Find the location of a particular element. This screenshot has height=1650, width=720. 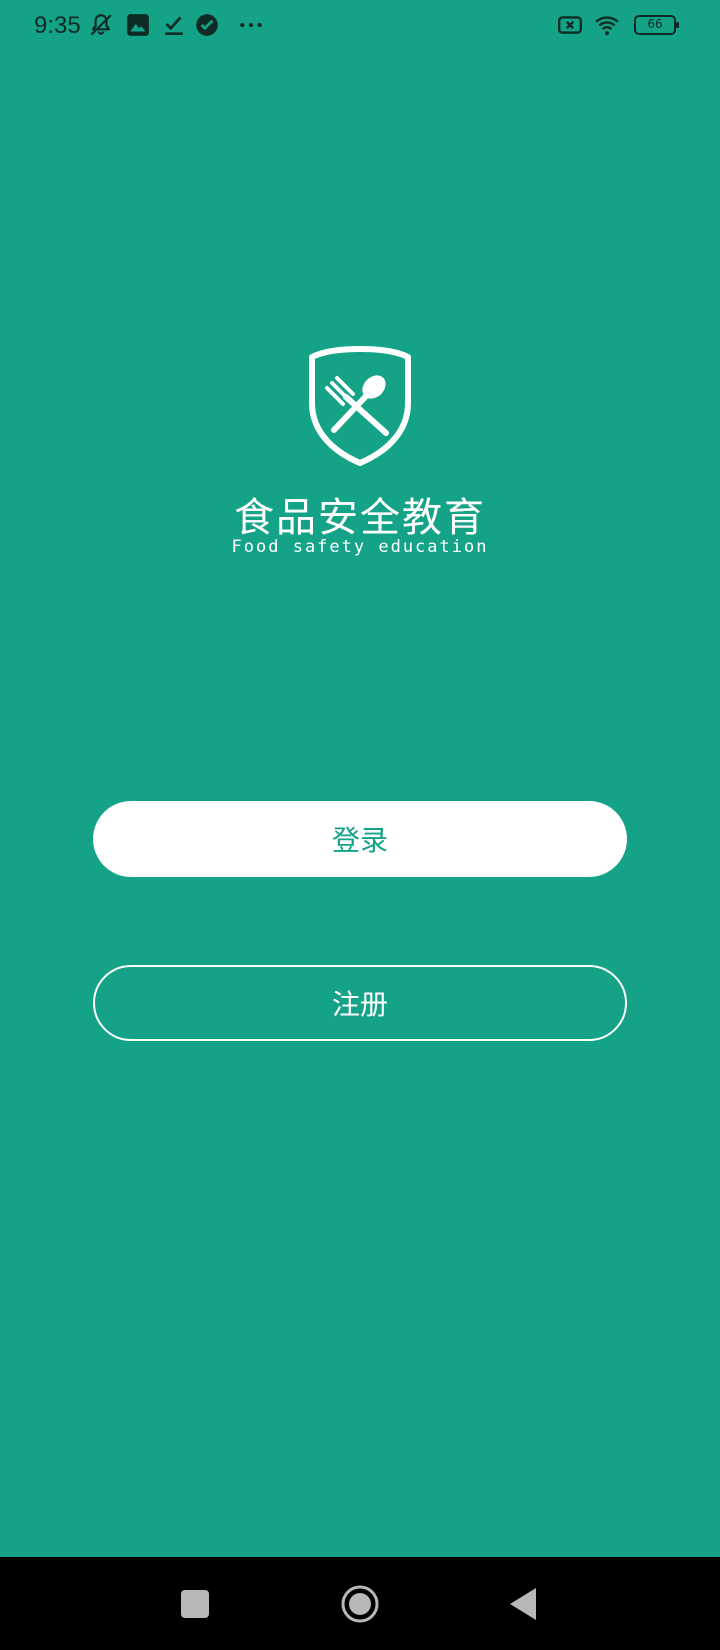

check-circle-icon is located at coordinates (207, 25).